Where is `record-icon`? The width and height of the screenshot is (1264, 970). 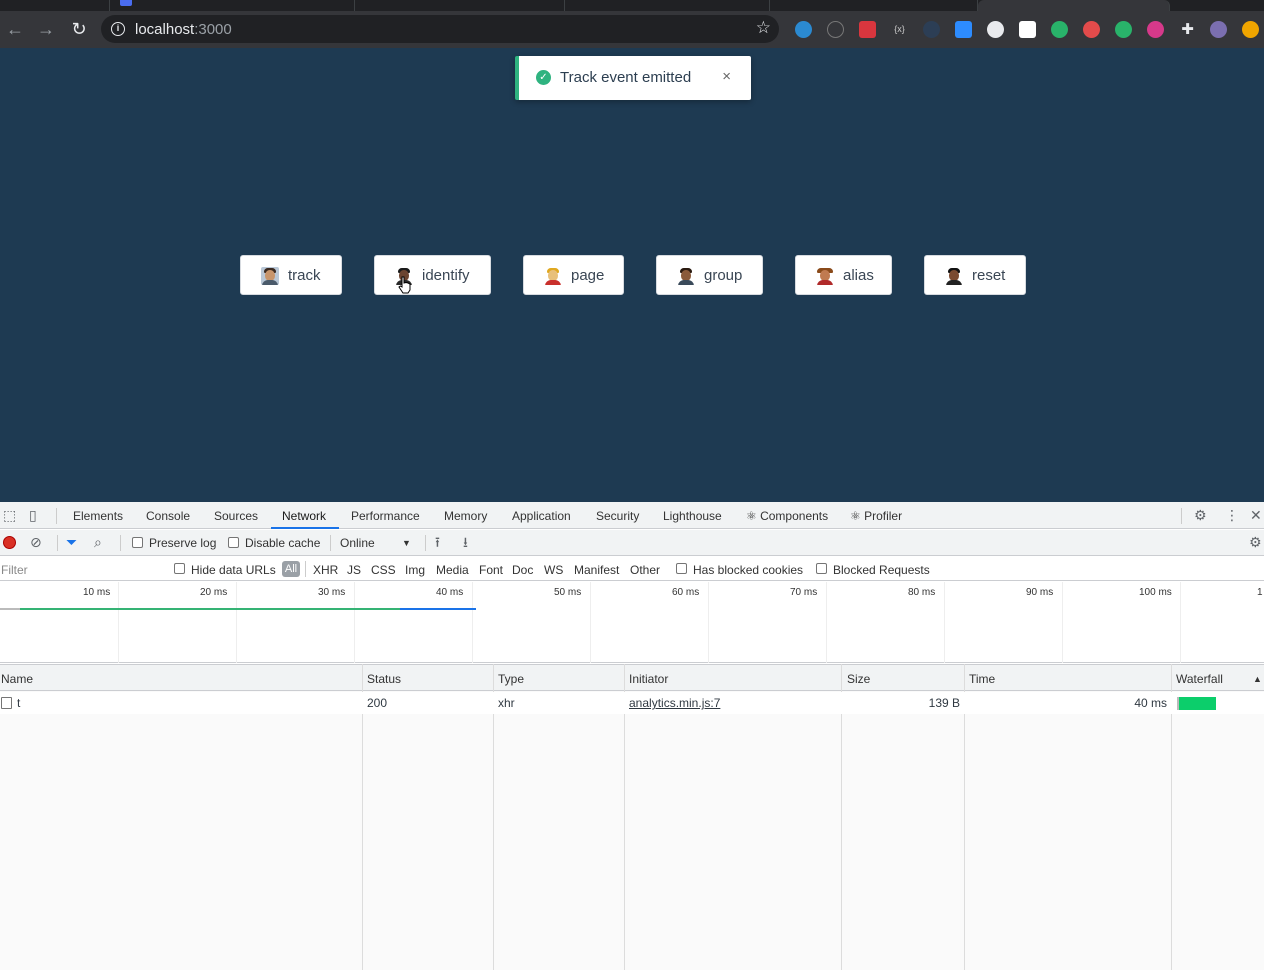 record-icon is located at coordinates (9, 542).